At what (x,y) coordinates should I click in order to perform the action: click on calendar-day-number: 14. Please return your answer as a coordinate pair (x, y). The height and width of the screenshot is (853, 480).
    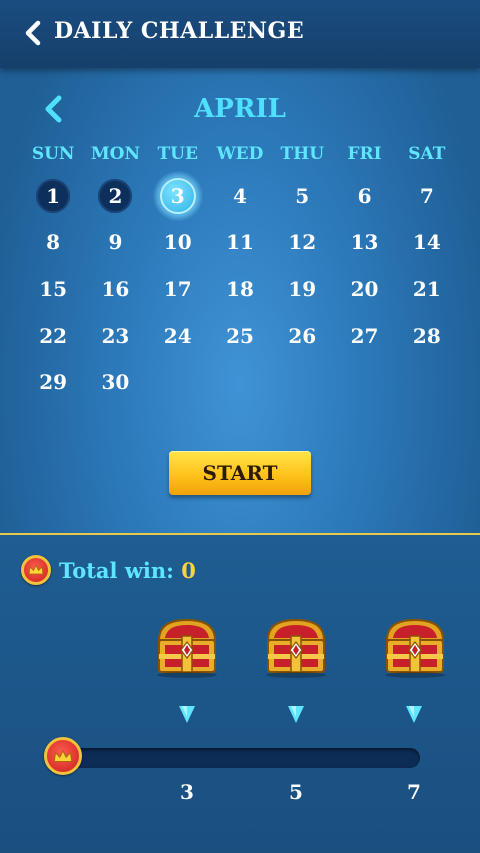
    Looking at the image, I should click on (426, 242).